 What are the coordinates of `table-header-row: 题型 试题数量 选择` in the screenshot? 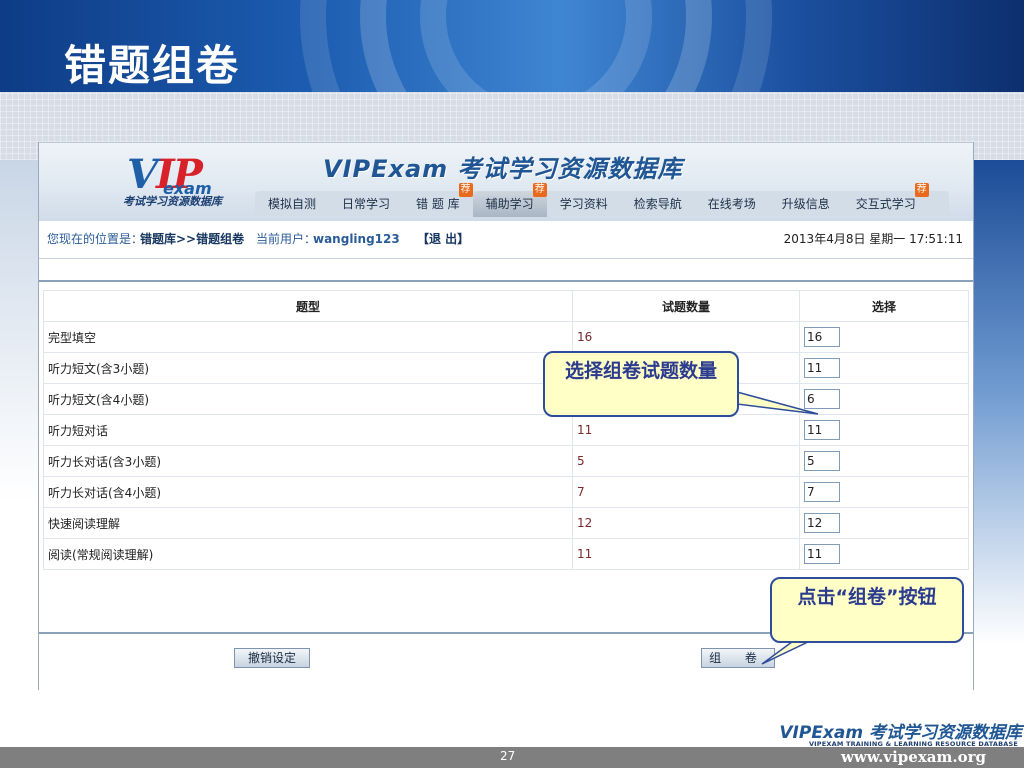 It's located at (506, 306).